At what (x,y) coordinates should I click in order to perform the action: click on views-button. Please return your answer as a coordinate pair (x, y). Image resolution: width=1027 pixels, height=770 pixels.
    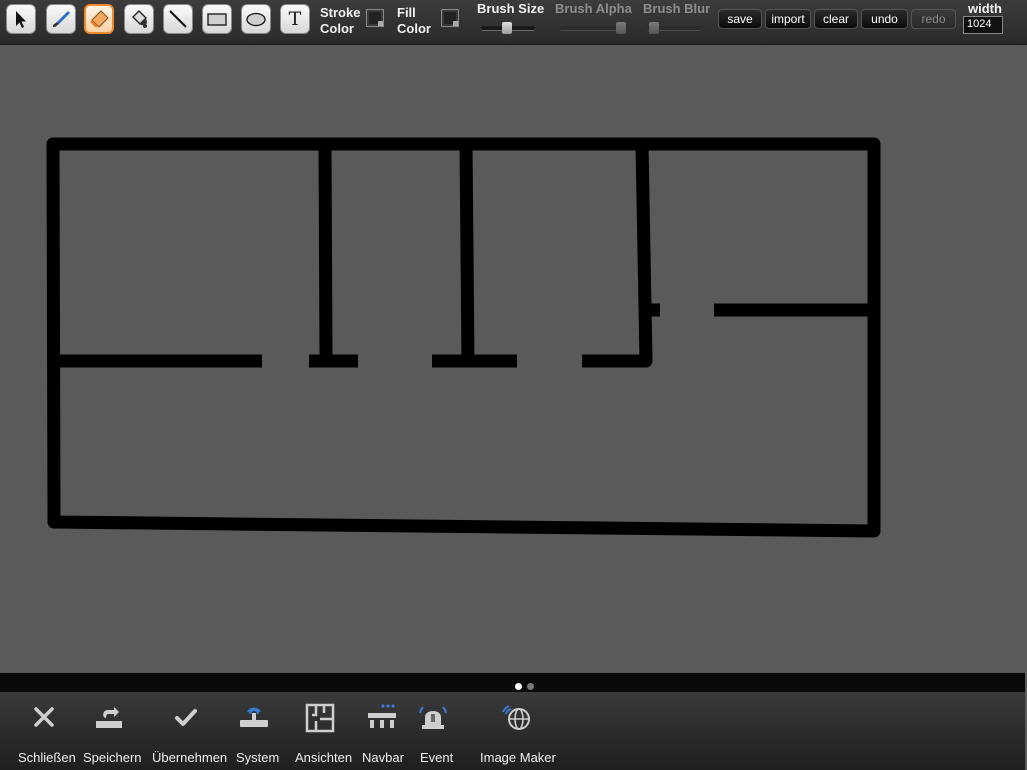
    Looking at the image, I should click on (320, 718).